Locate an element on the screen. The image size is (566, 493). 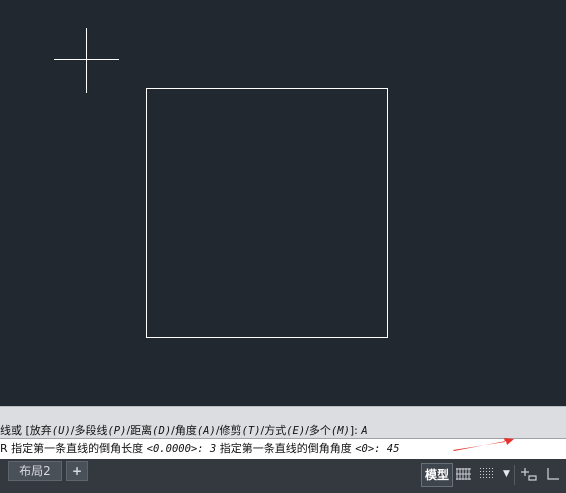
crosshair-vertical is located at coordinates (86, 60).